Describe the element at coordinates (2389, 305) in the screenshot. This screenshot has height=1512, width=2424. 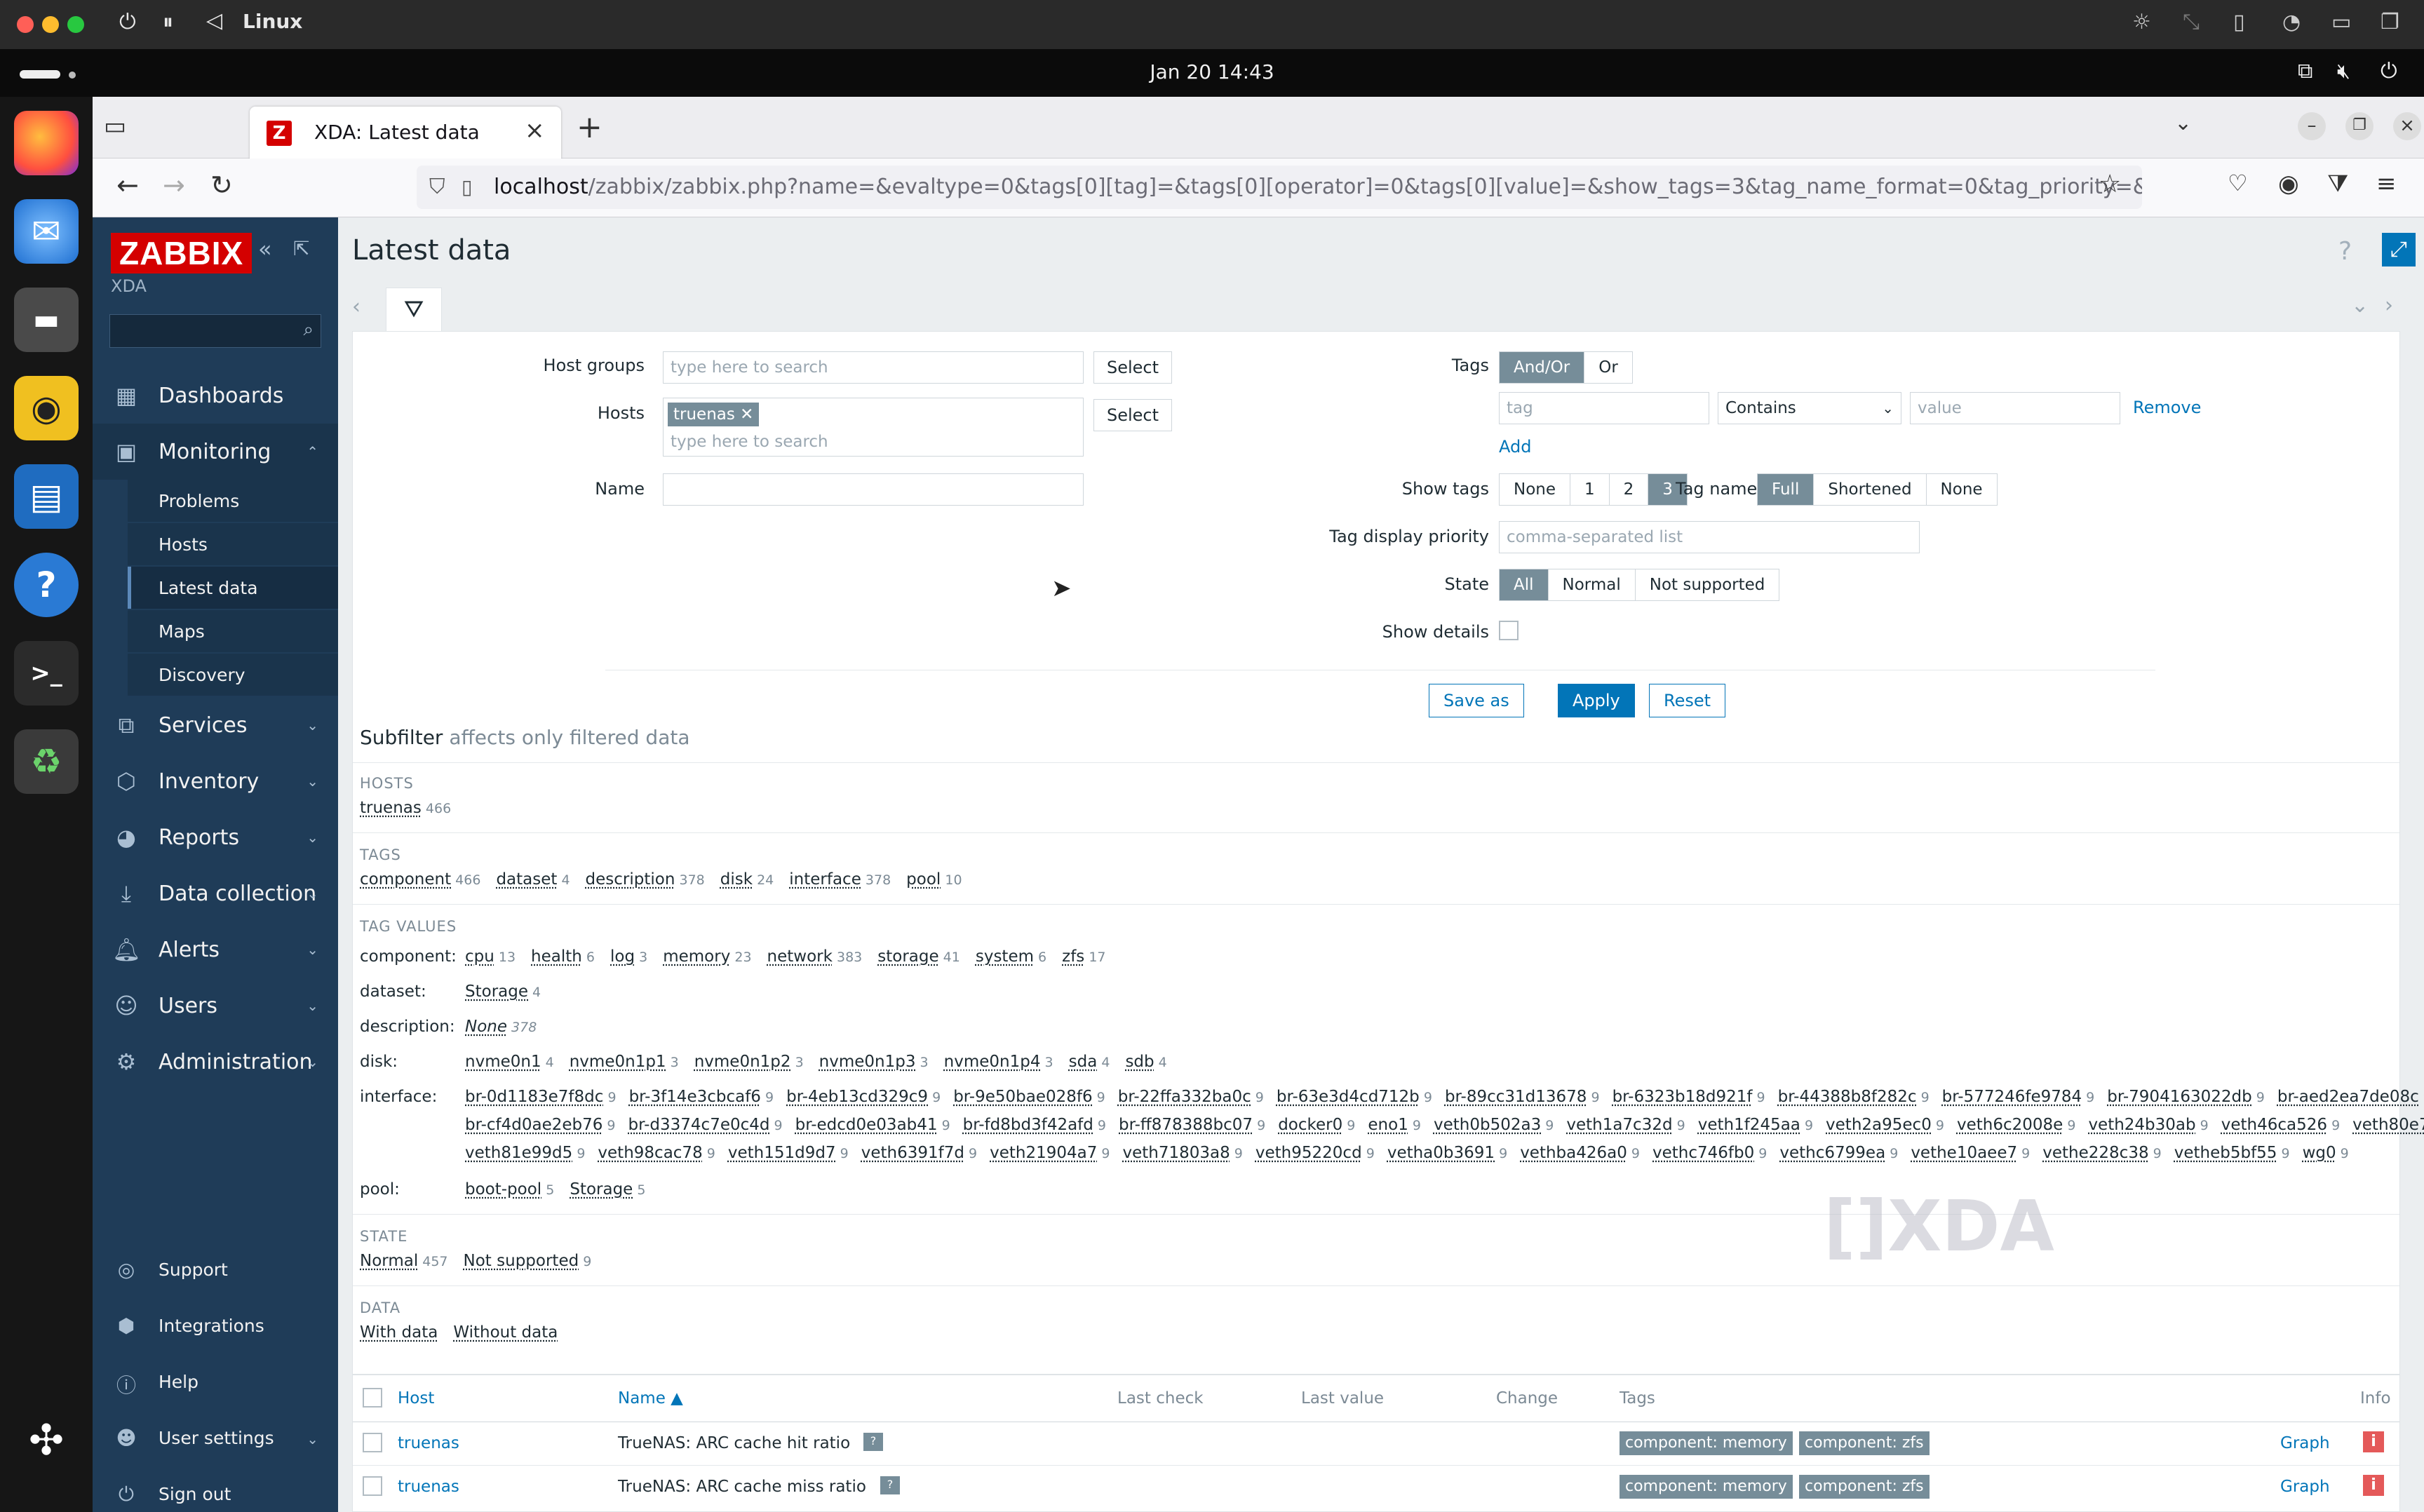
I see `chevron-right-icon: ›` at that location.